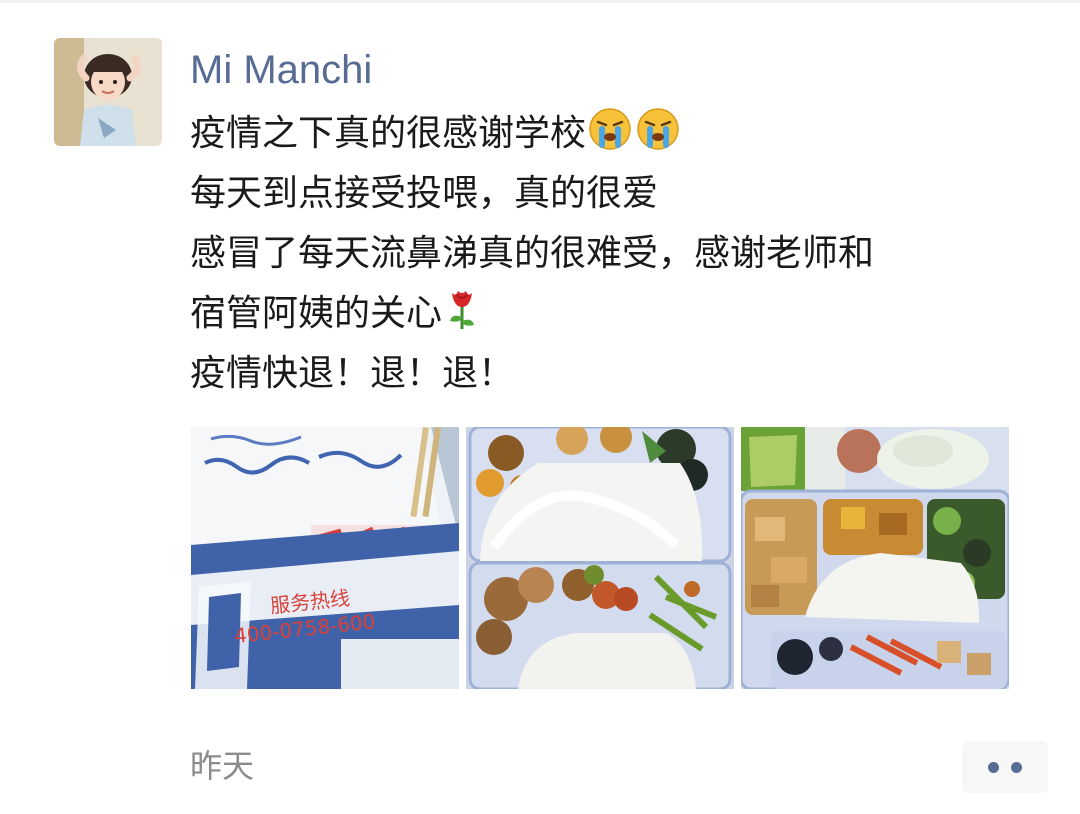 This screenshot has height=814, width=1080. I want to click on top-divider, so click(540, 1).